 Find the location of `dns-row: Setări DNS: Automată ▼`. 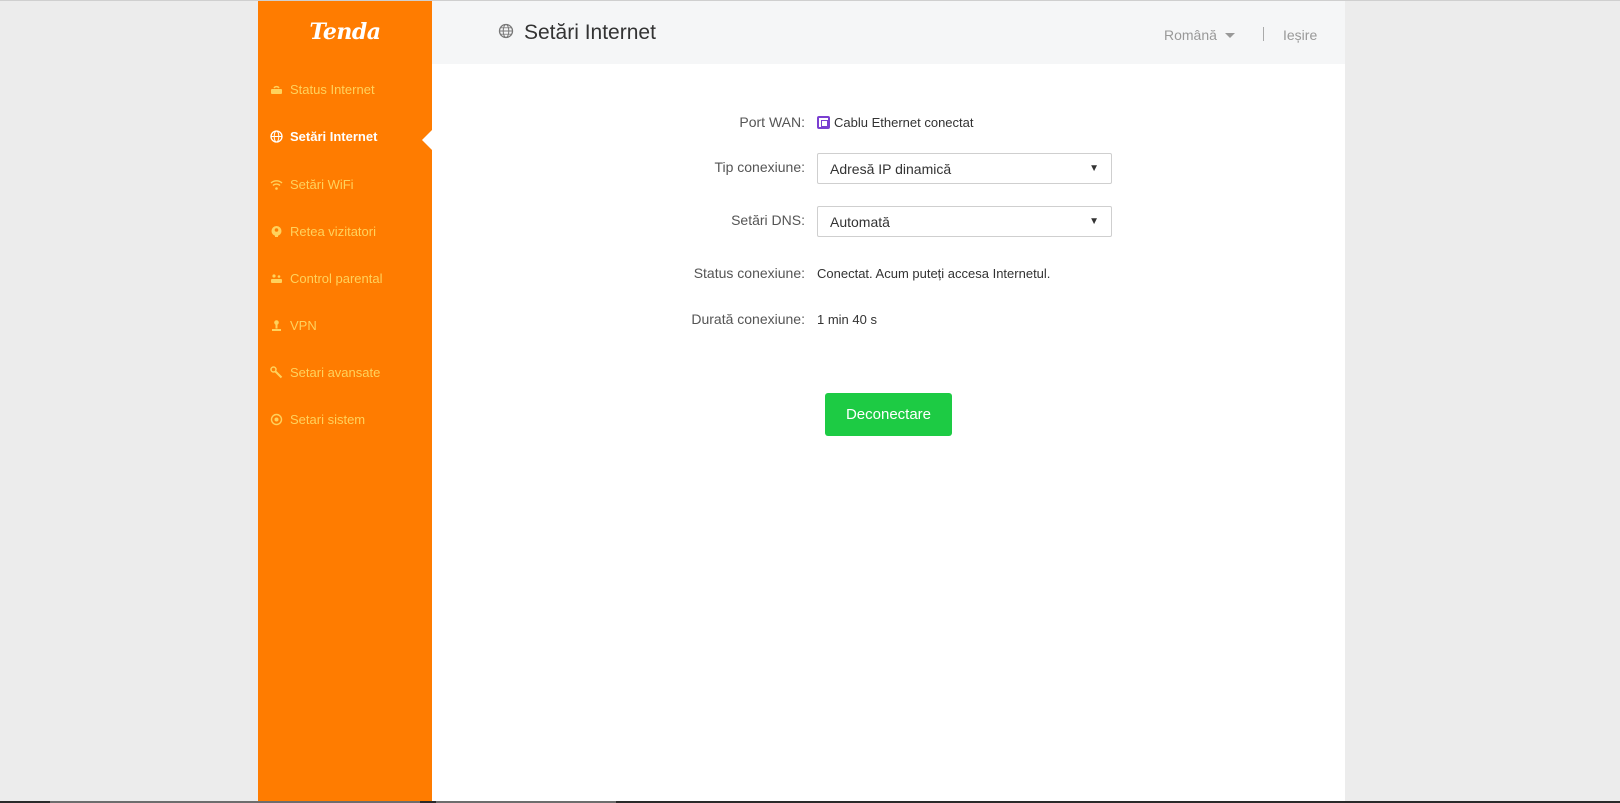

dns-row: Setări DNS: Automată ▼ is located at coordinates (888, 221).